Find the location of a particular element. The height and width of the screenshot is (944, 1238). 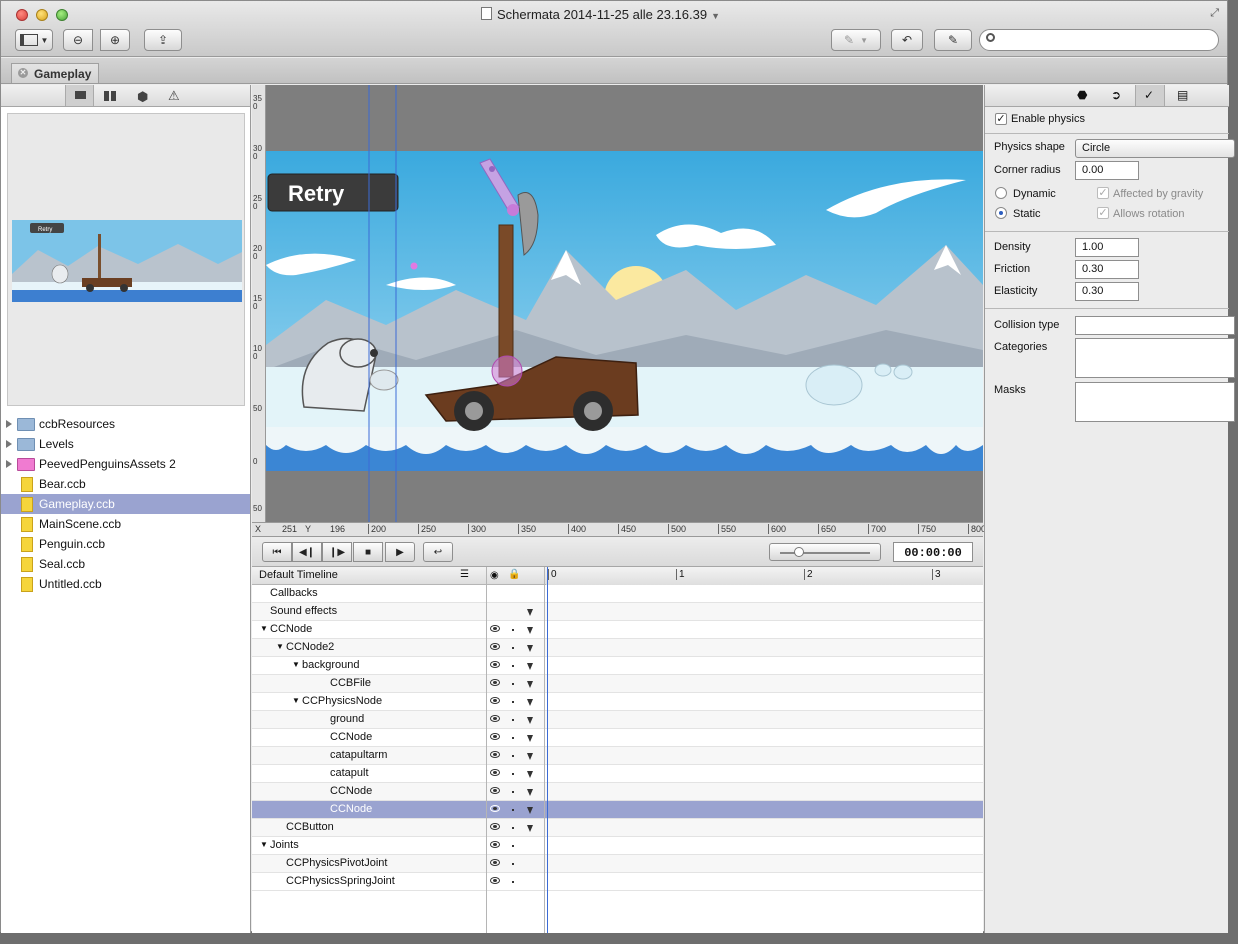

node-row: catapult is located at coordinates (617, 774).